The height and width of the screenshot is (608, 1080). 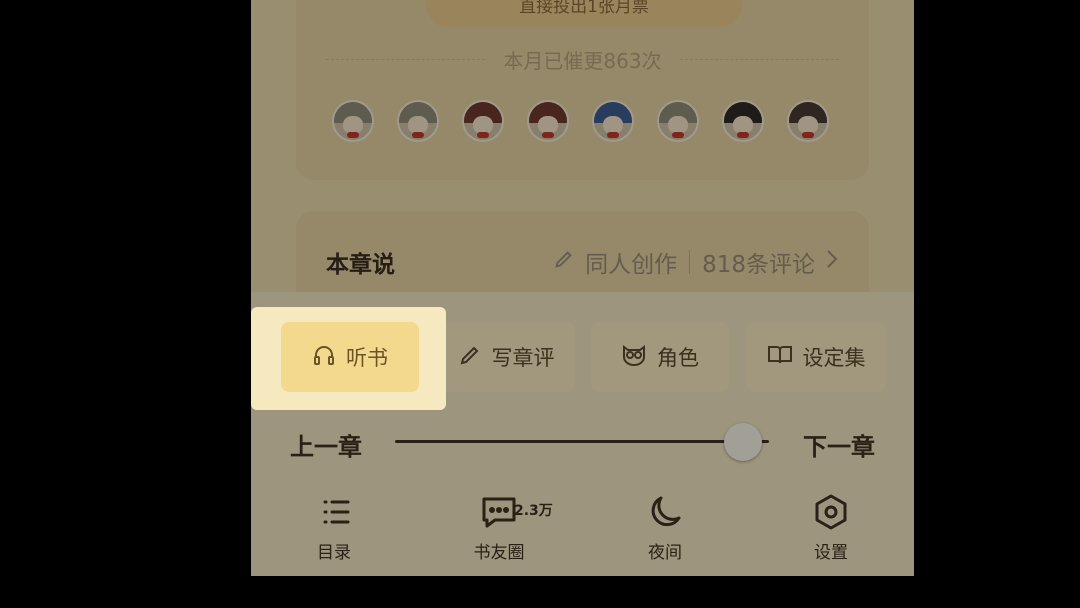 I want to click on chapter-navigation: 上一章 下一章, so click(x=582, y=442).